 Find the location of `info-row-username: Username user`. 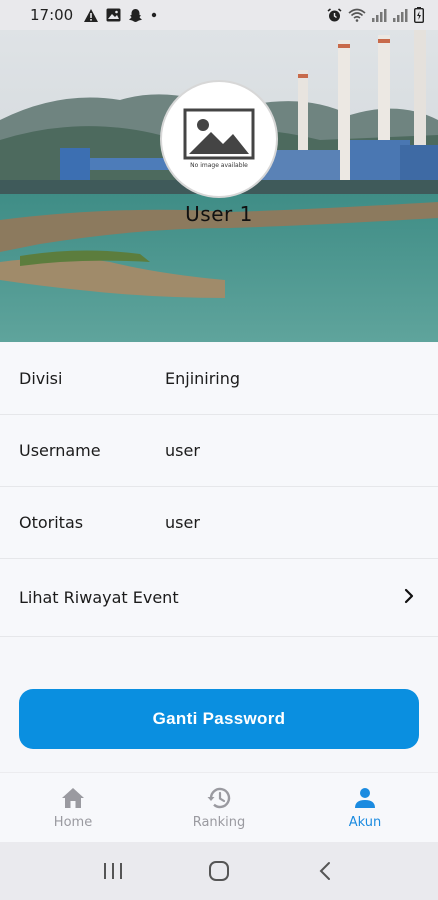

info-row-username: Username user is located at coordinates (219, 451).